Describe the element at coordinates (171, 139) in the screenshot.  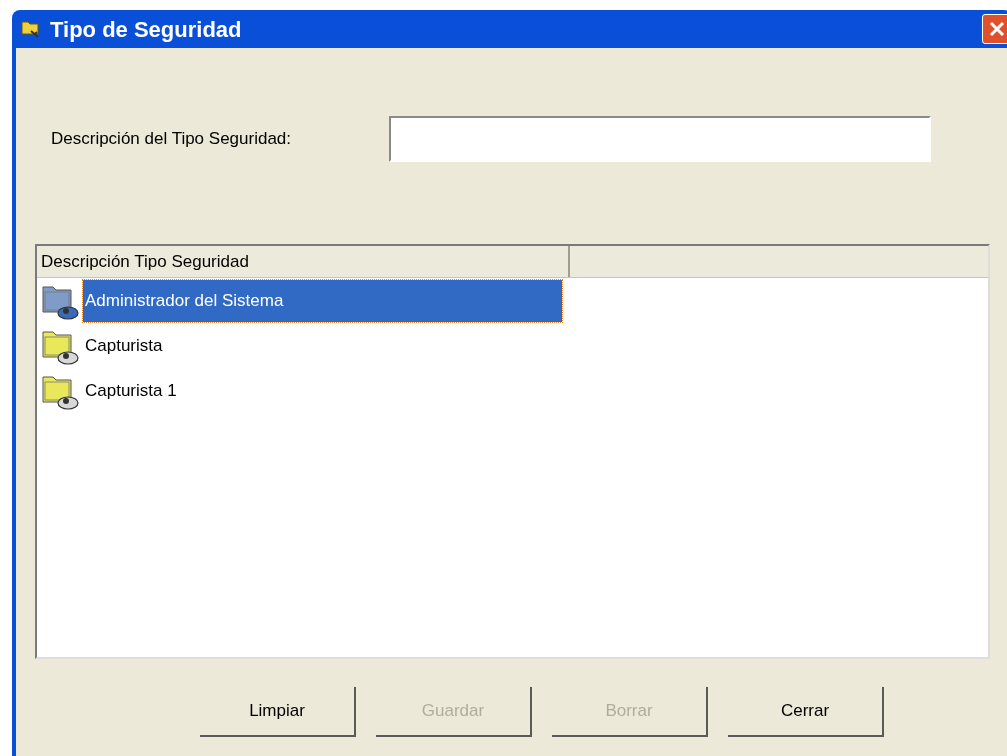
I see `field-label: Descripción del Tipo Seguridad:` at that location.